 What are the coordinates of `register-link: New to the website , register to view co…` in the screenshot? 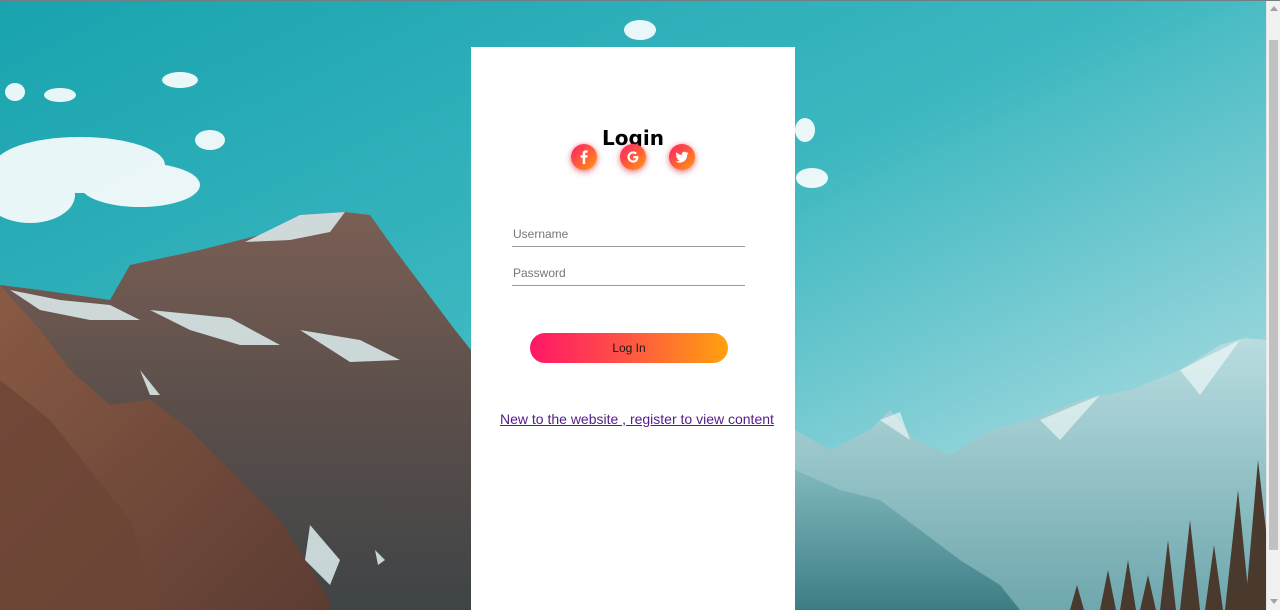 It's located at (637, 419).